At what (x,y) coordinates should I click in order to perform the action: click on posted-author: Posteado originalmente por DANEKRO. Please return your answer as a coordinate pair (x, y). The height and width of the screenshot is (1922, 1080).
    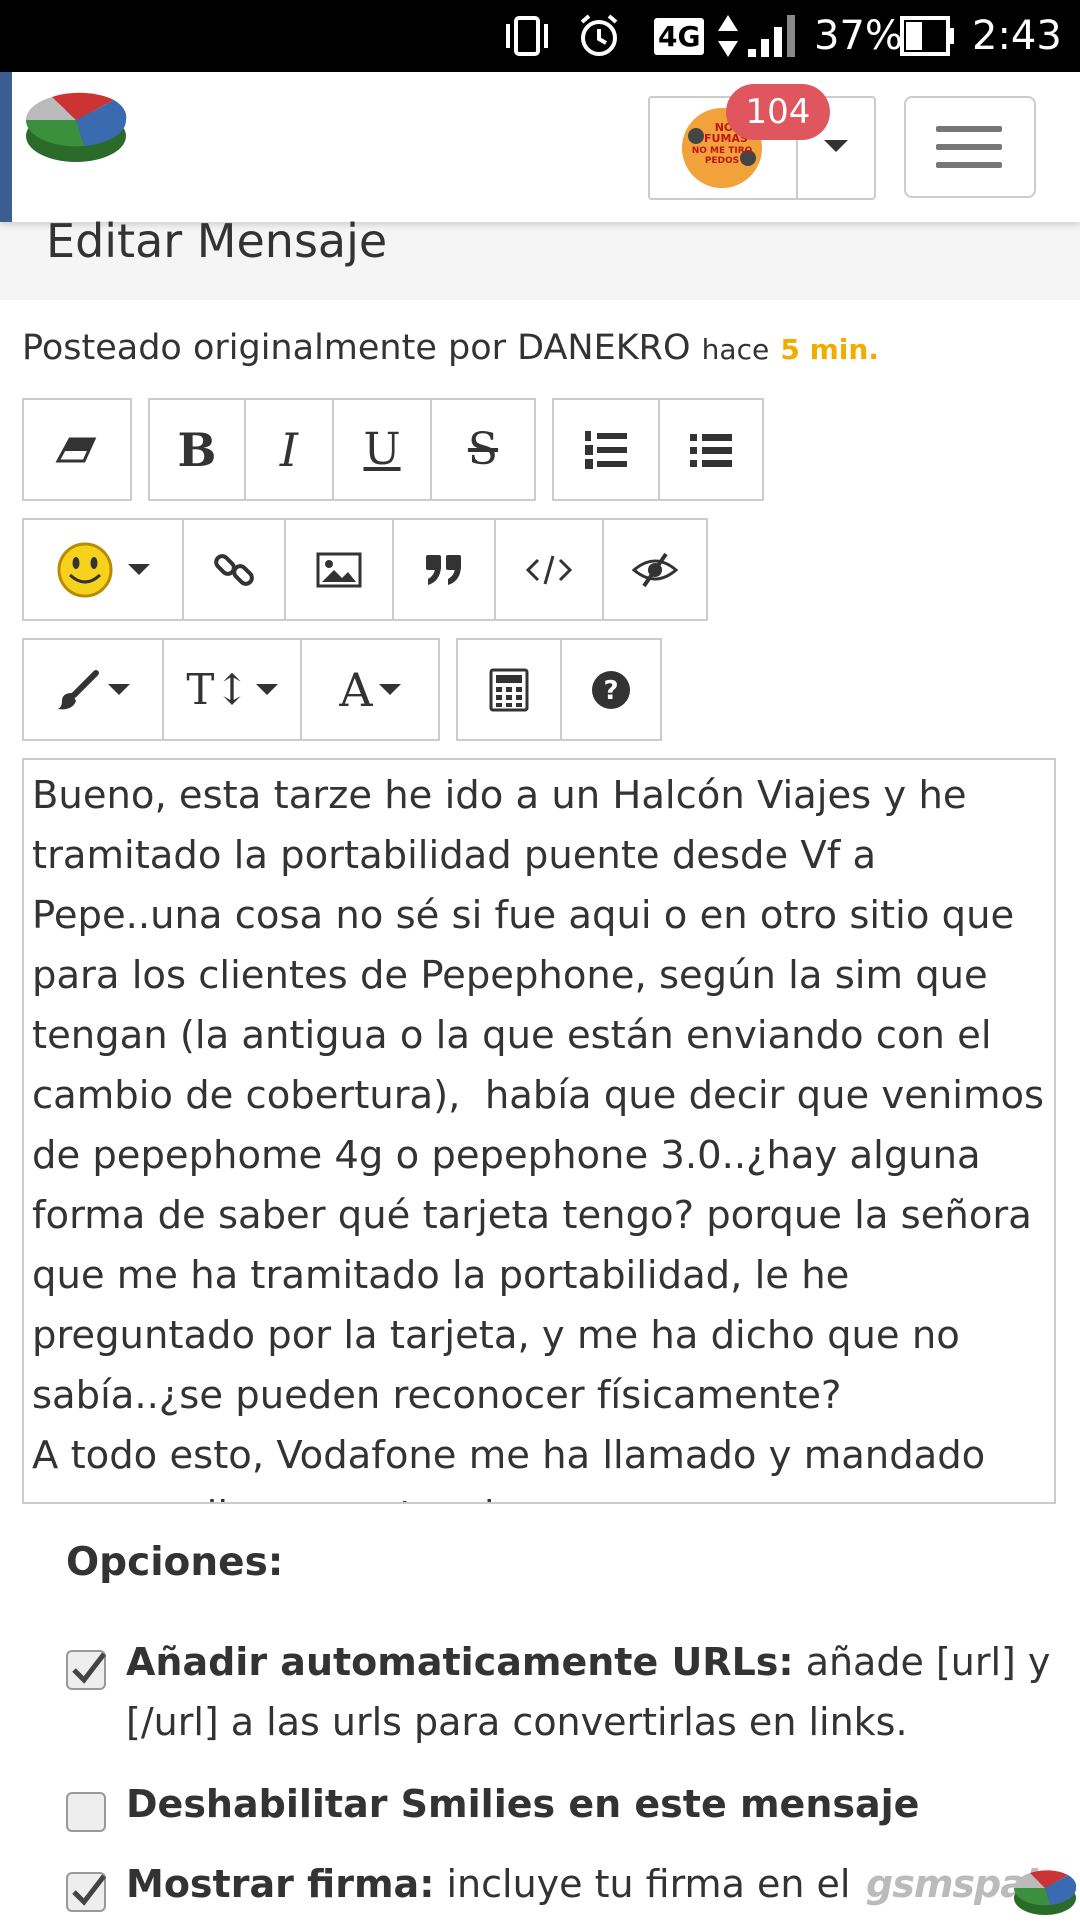
    Looking at the image, I should click on (356, 348).